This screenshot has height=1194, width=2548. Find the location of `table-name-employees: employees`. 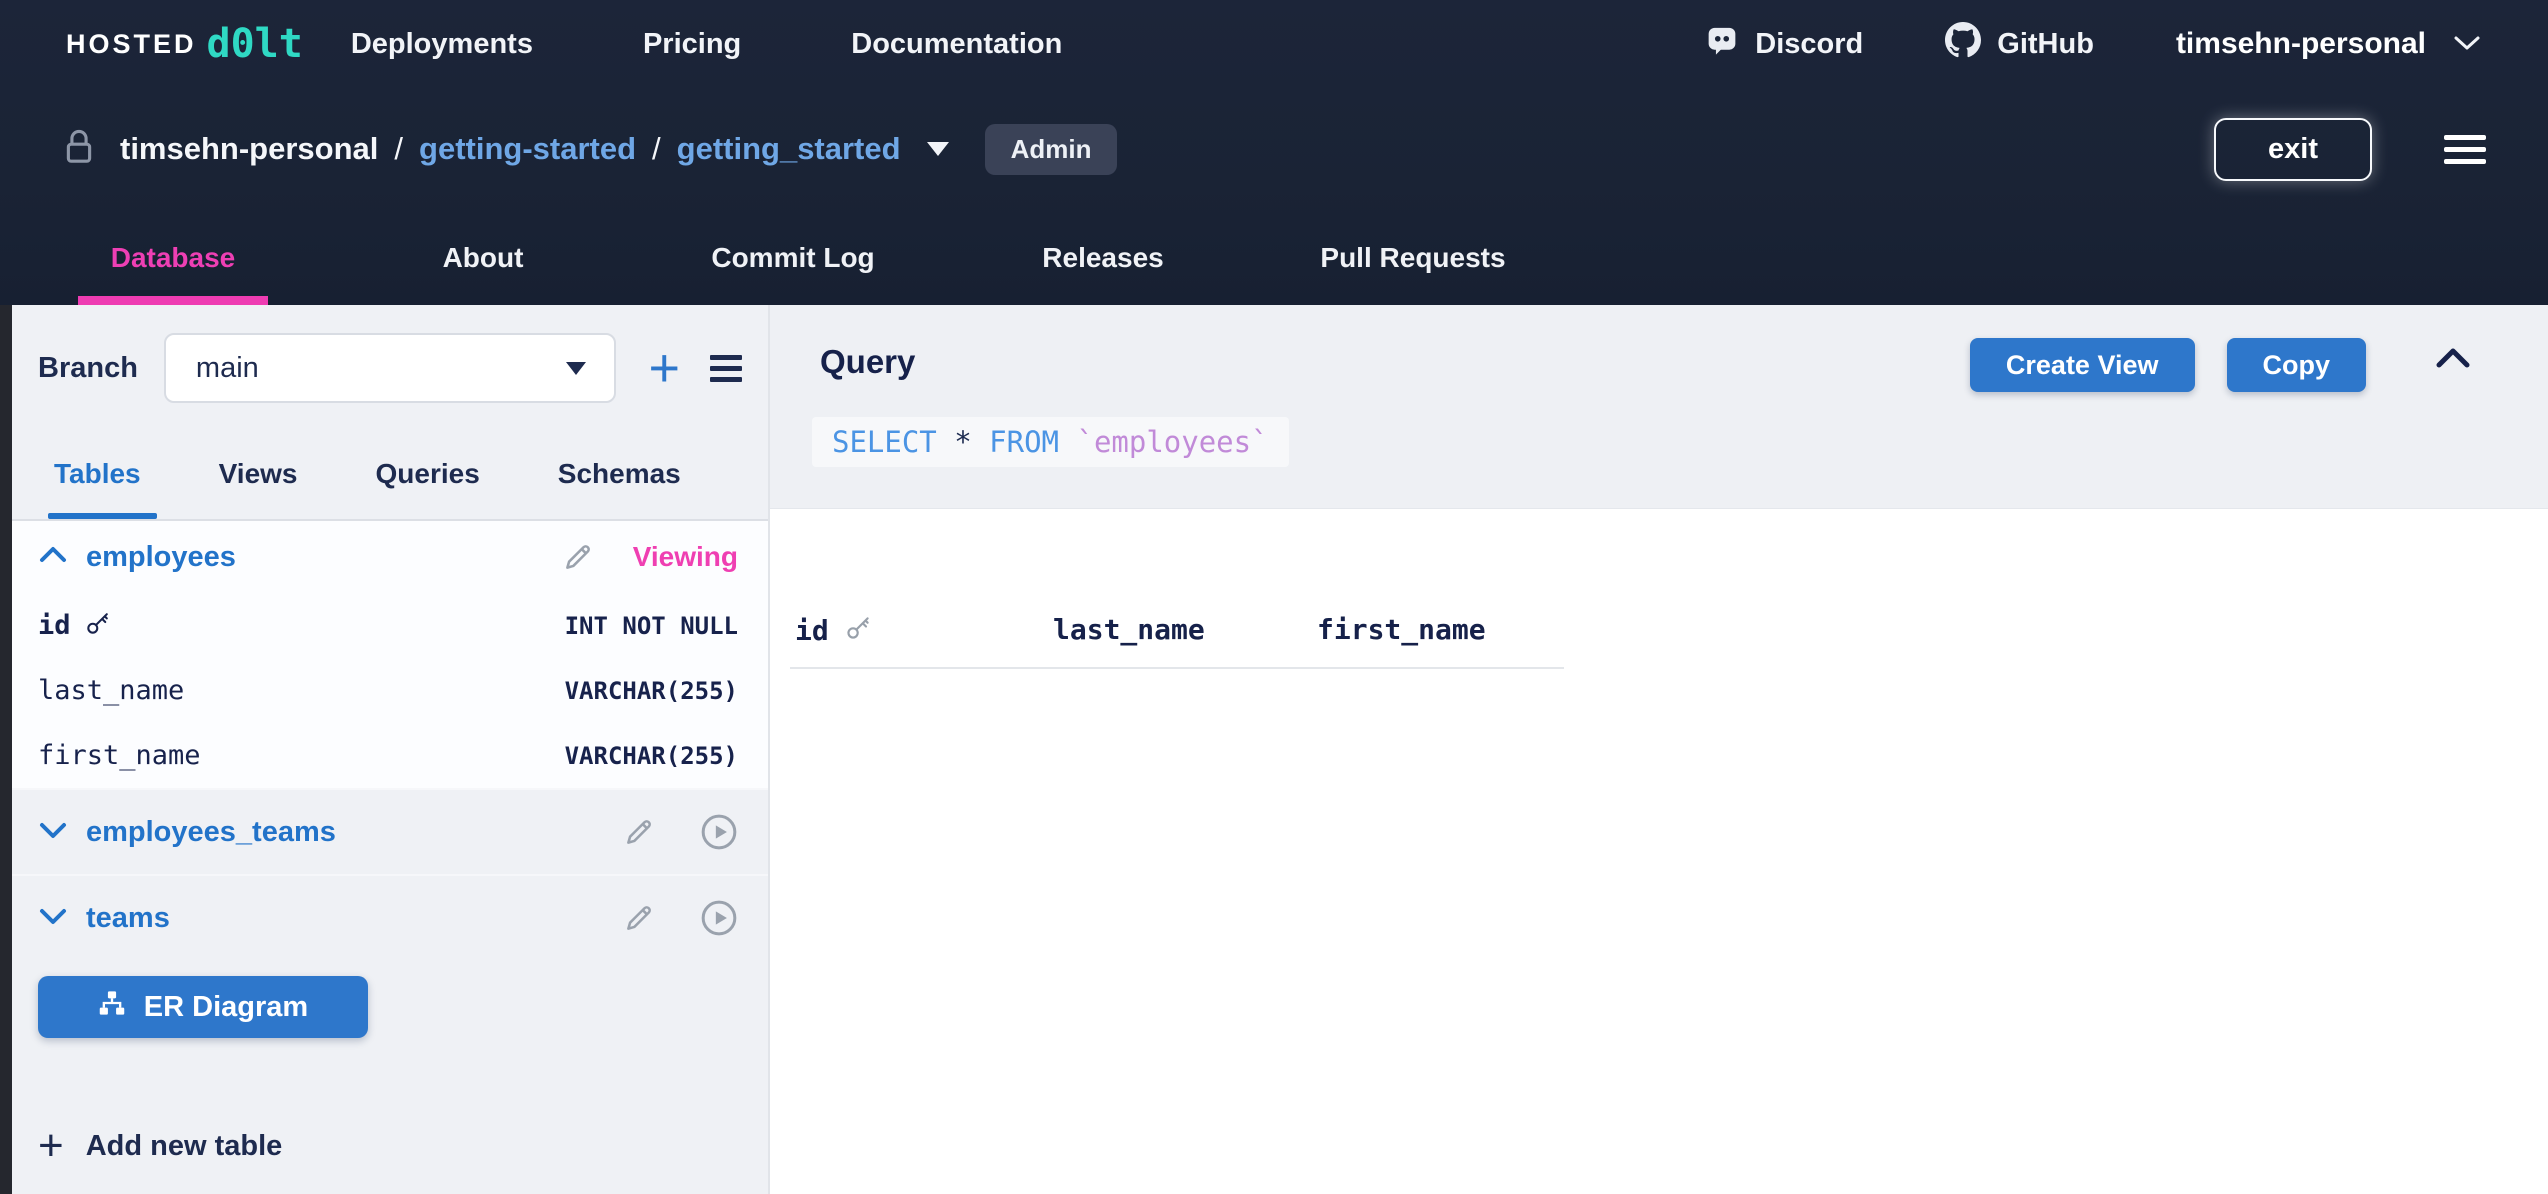

table-name-employees: employees is located at coordinates (161, 557).